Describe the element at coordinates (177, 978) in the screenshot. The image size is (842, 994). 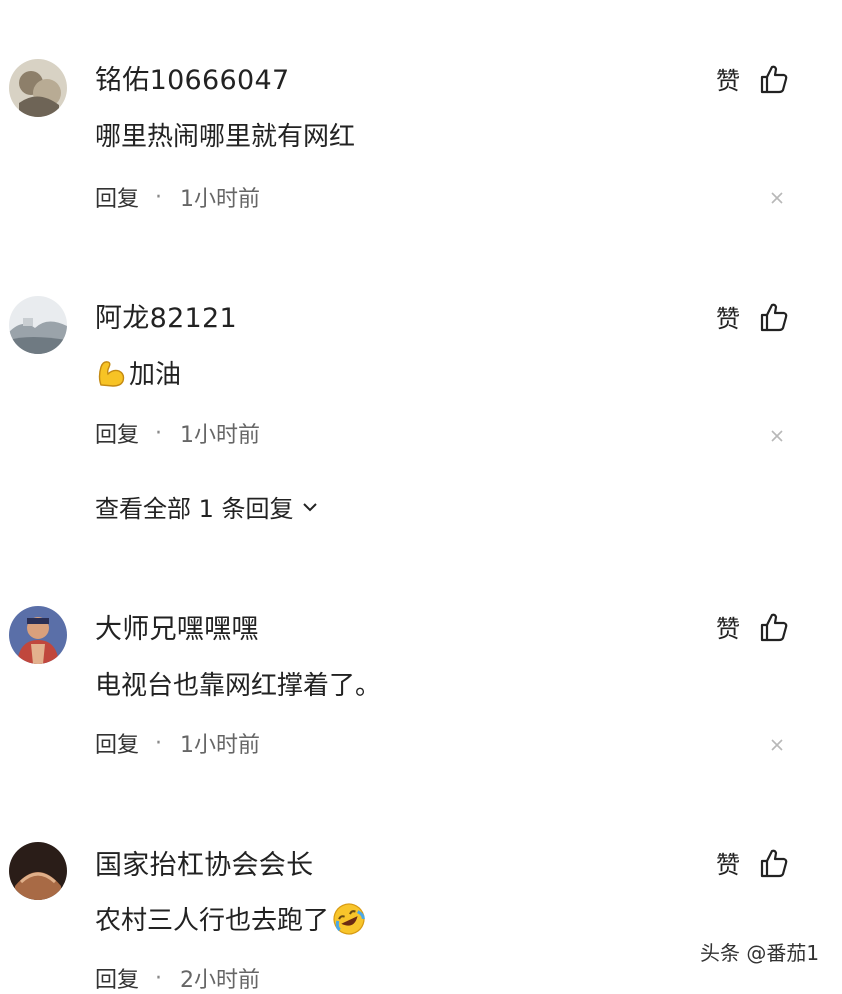
I see `comment-meta: 回复 · 2小时前` at that location.